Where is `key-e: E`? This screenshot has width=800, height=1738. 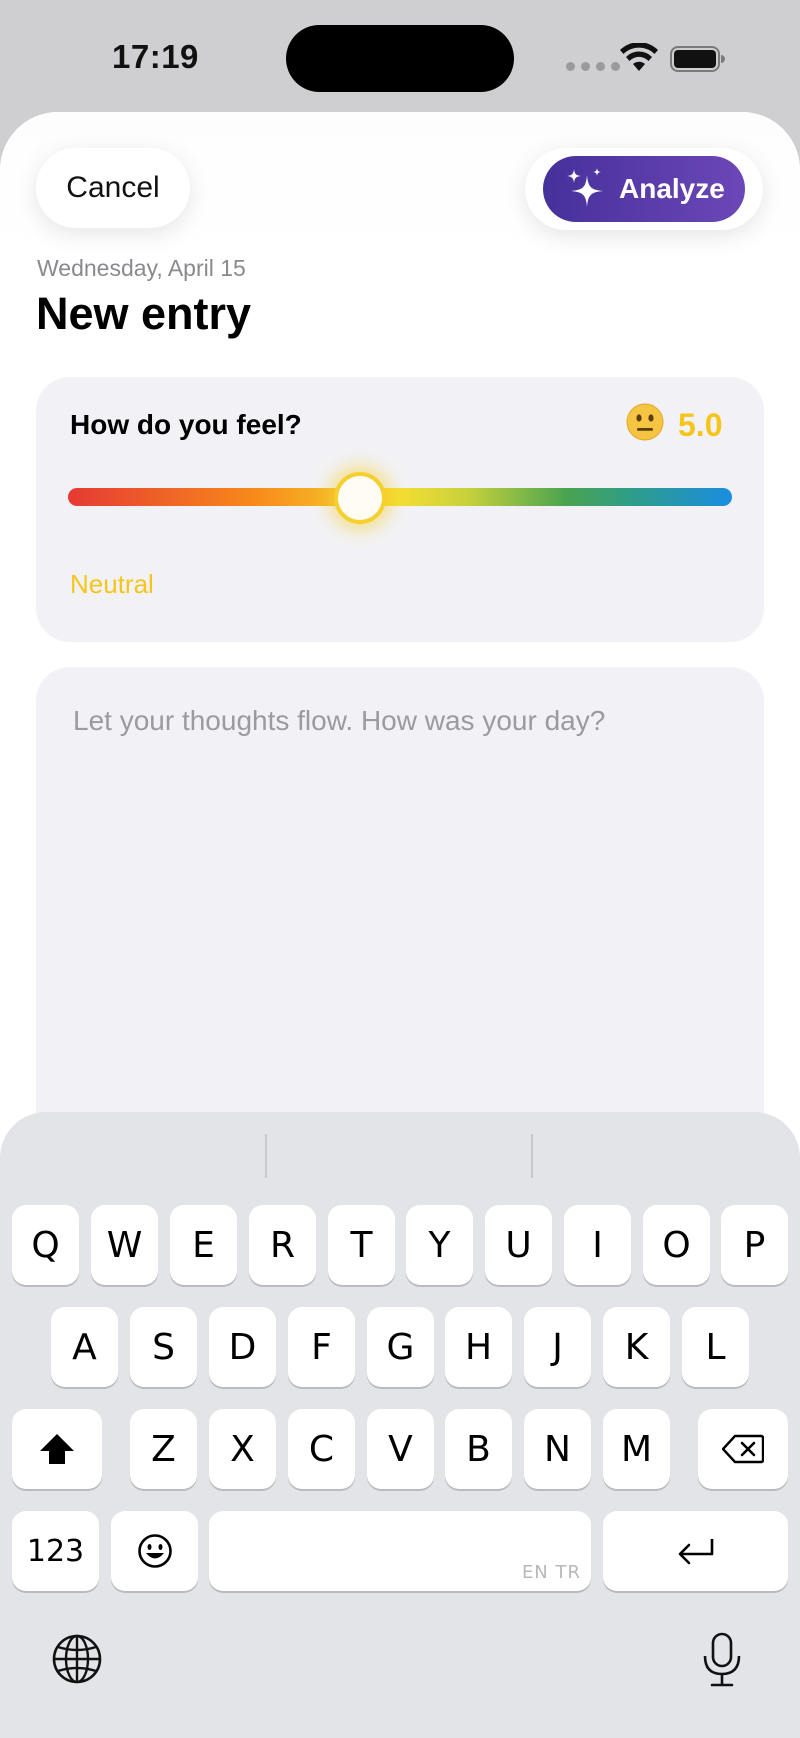 key-e: E is located at coordinates (203, 1245).